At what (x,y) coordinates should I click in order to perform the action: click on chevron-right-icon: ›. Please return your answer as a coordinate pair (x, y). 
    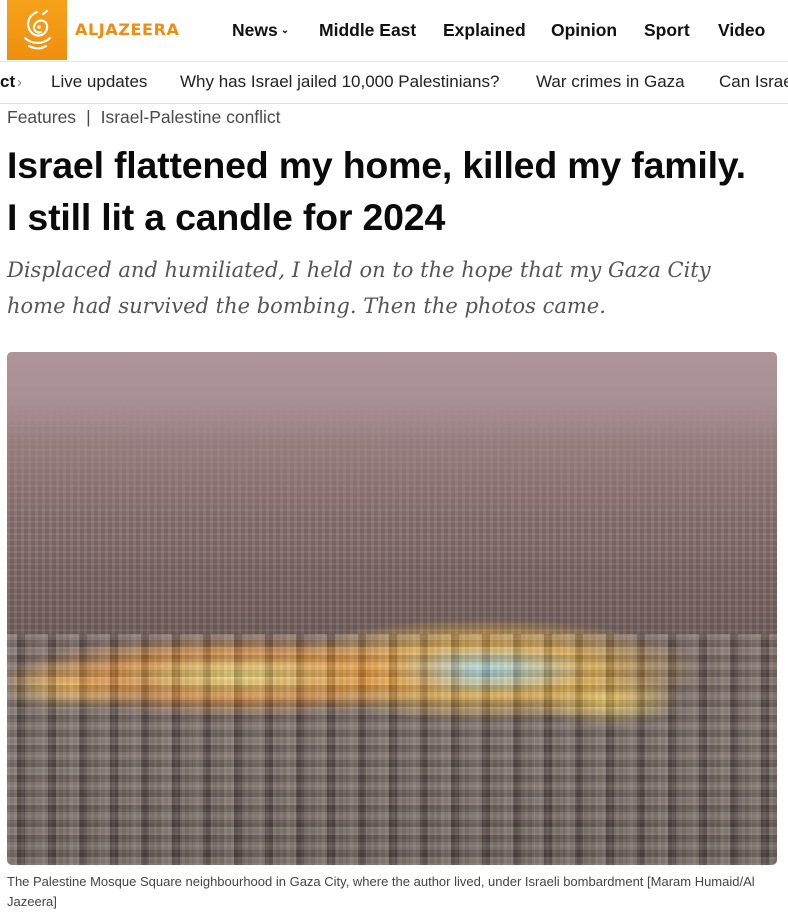
    Looking at the image, I should click on (19, 82).